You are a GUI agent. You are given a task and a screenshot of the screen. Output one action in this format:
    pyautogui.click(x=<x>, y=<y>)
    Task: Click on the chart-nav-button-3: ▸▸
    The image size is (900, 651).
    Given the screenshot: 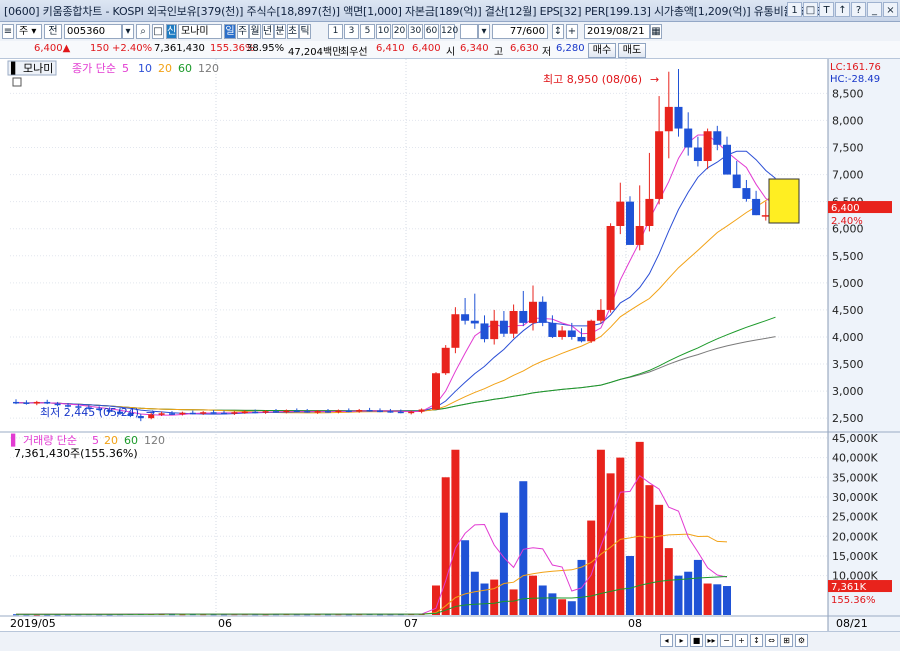 What is the action you would take?
    pyautogui.click(x=711, y=640)
    